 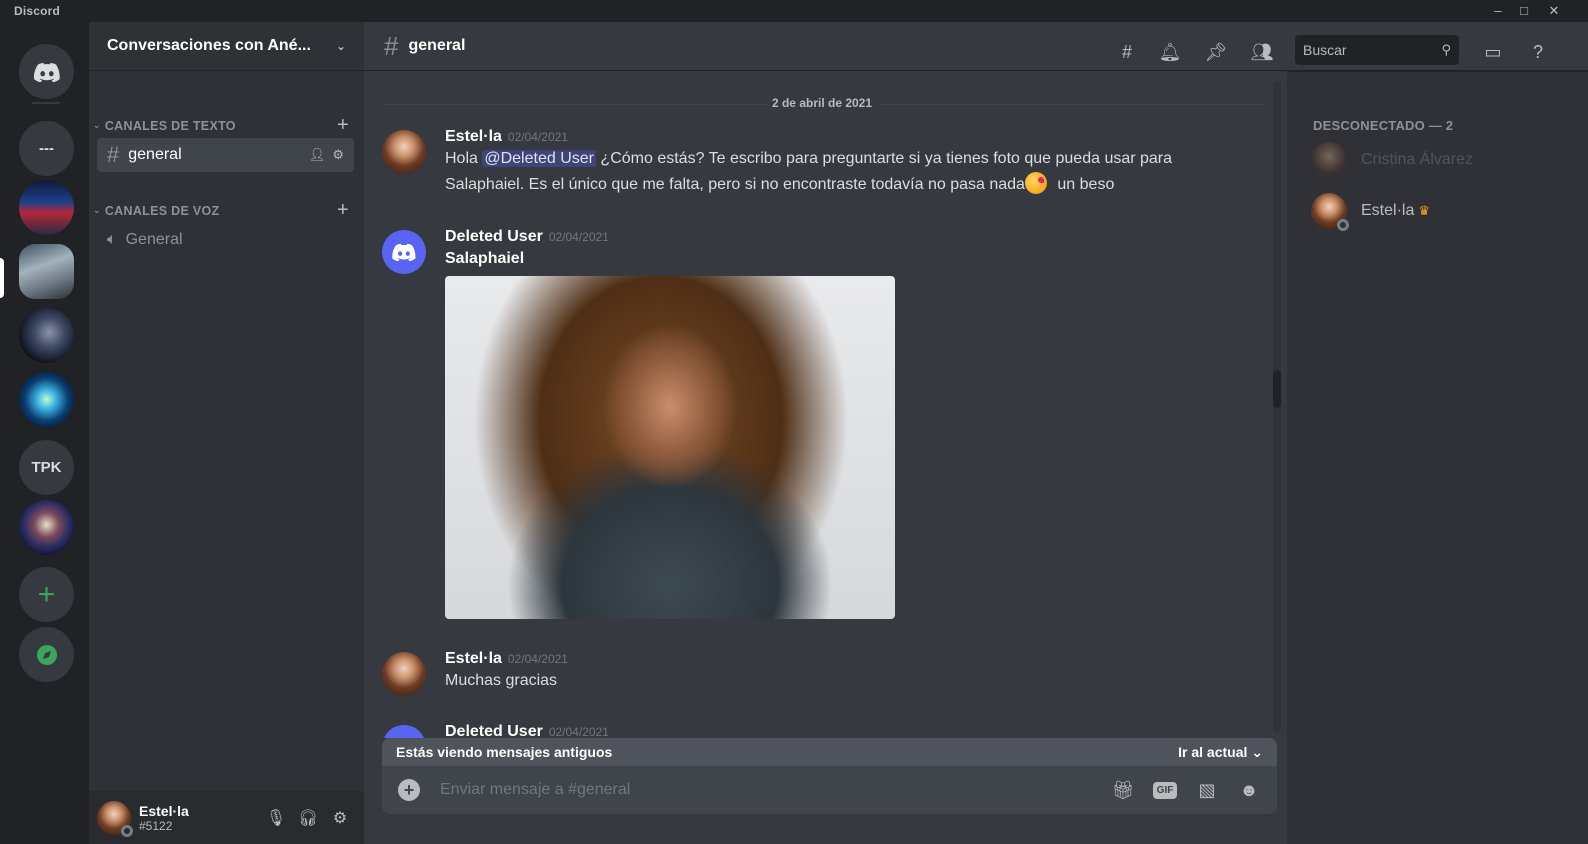 I want to click on gif-button: GIF, so click(x=1165, y=790).